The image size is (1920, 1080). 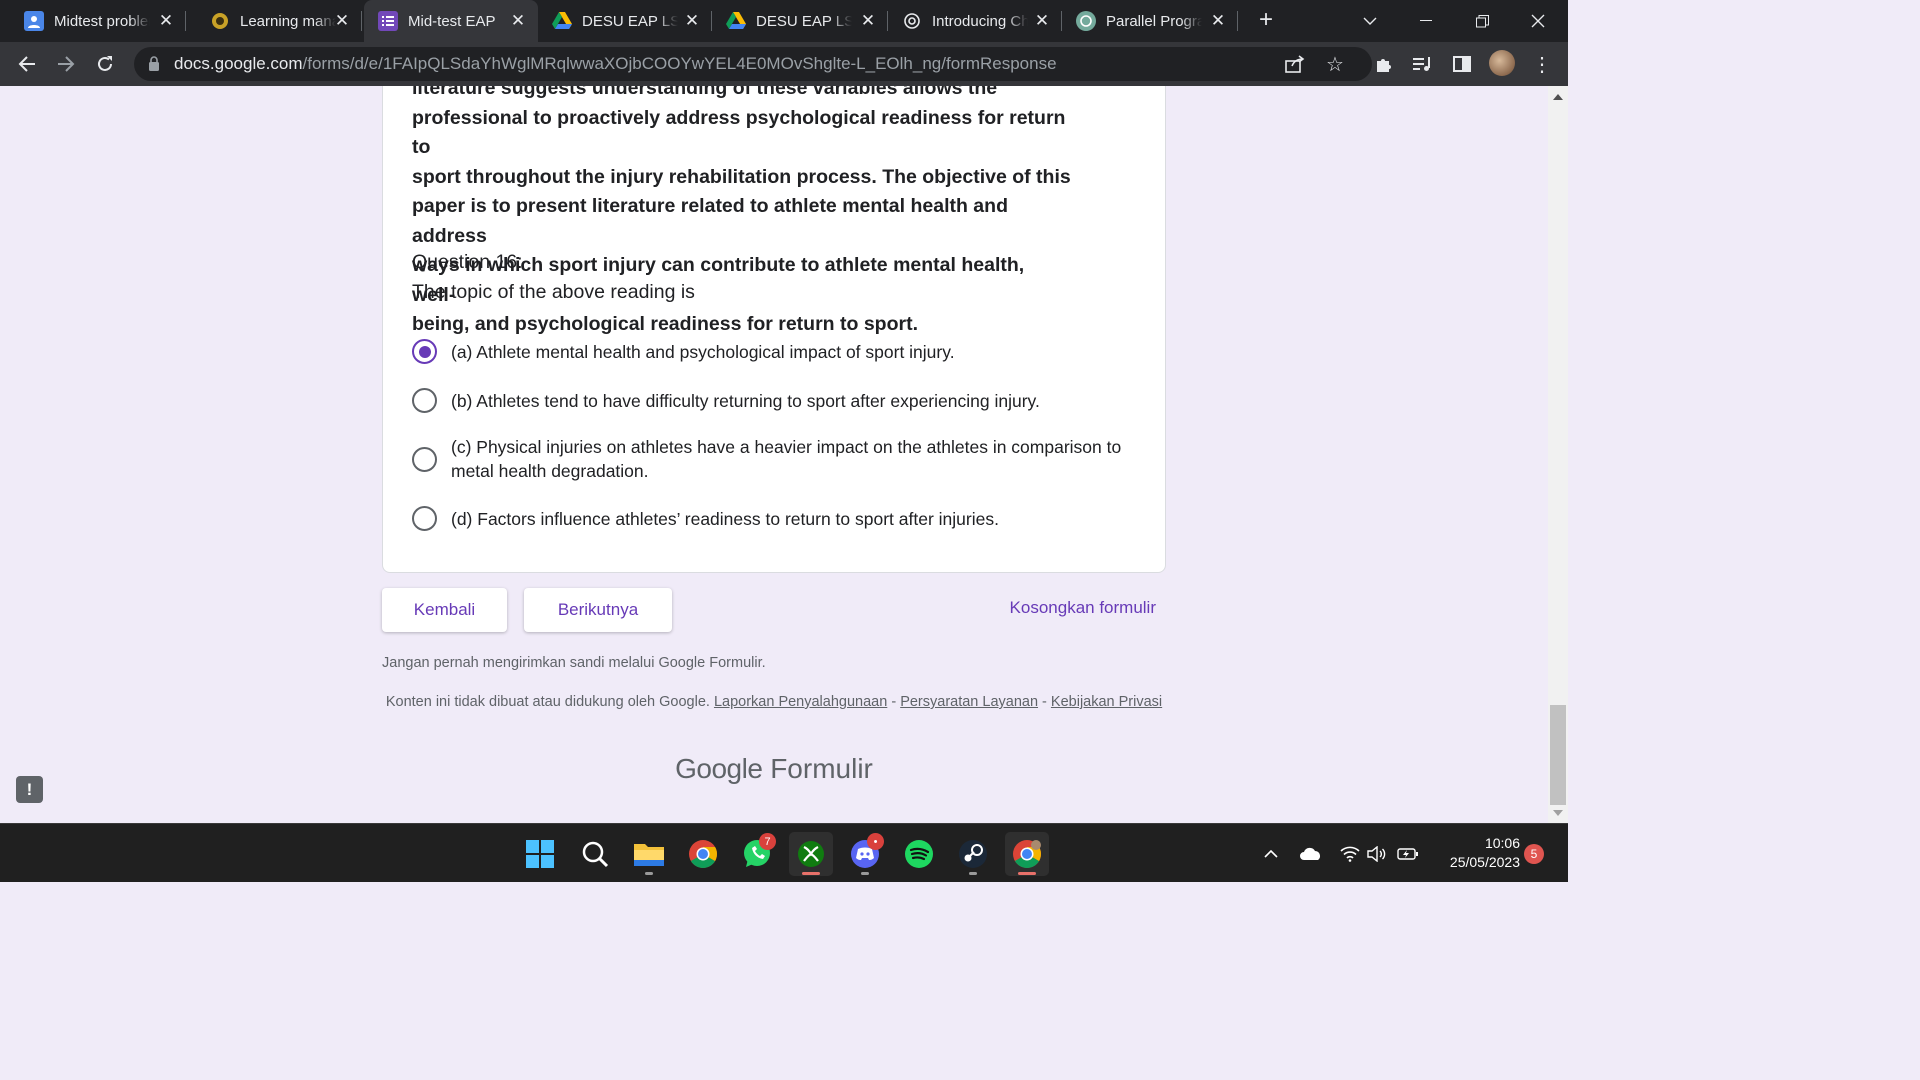 I want to click on radio-button-selected, so click(x=424, y=351).